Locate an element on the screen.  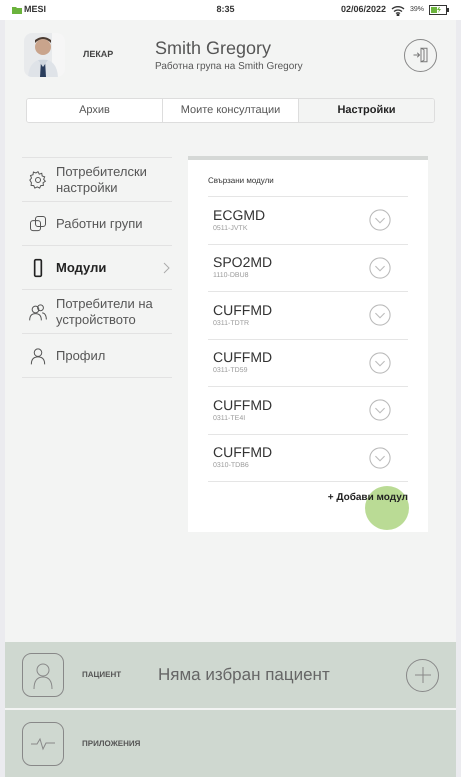
user-icon is located at coordinates (38, 356).